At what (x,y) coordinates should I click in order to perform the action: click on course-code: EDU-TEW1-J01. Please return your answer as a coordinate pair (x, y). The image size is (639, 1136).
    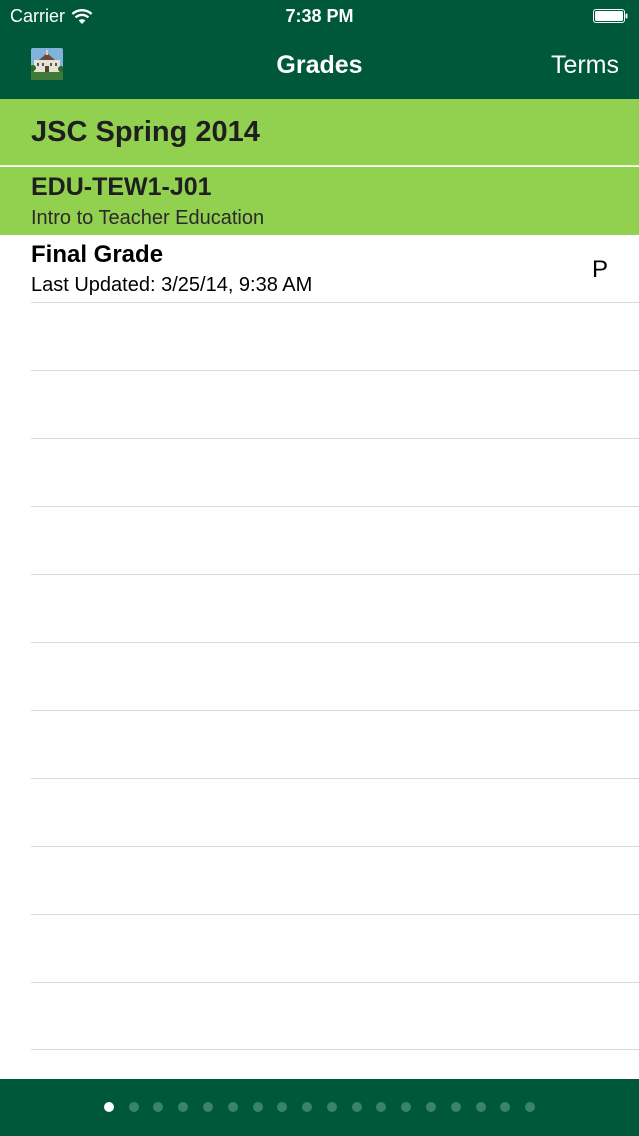
    Looking at the image, I should click on (121, 187).